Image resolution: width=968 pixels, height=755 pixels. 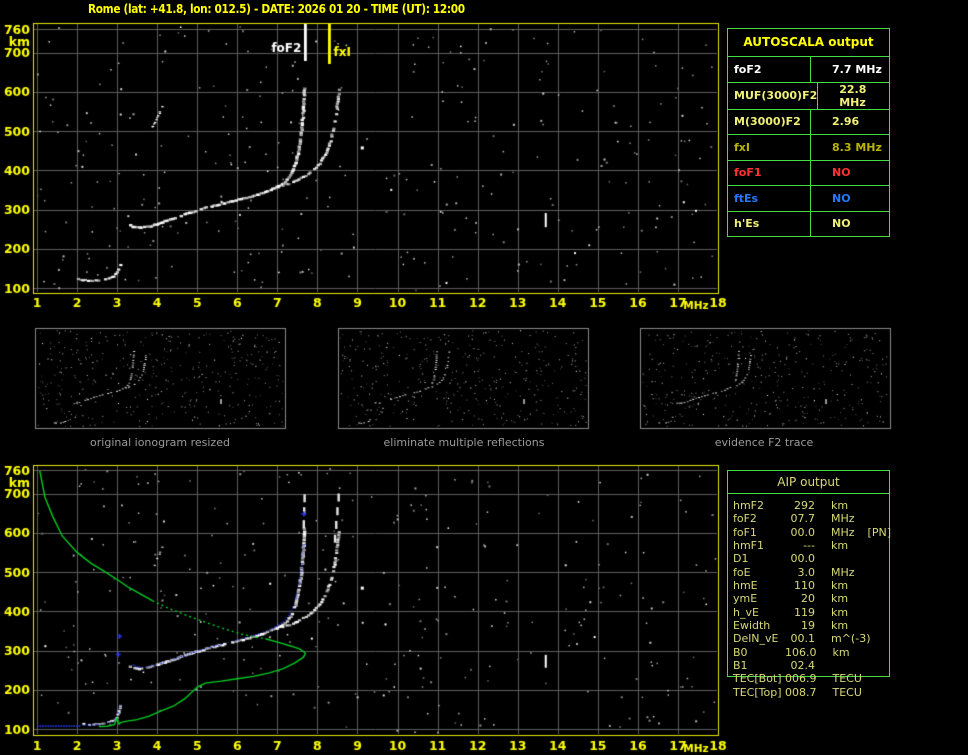 I want to click on aip-row-TECTop: TEC[Top] 008.7 TECU, so click(x=817, y=692).